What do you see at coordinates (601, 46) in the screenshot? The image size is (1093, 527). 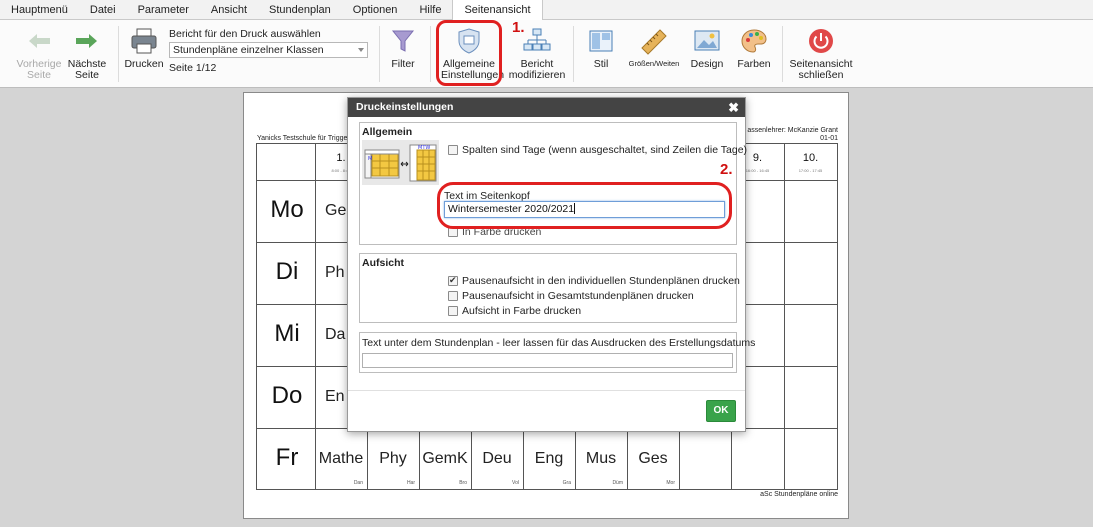 I see `style-button: Stil` at bounding box center [601, 46].